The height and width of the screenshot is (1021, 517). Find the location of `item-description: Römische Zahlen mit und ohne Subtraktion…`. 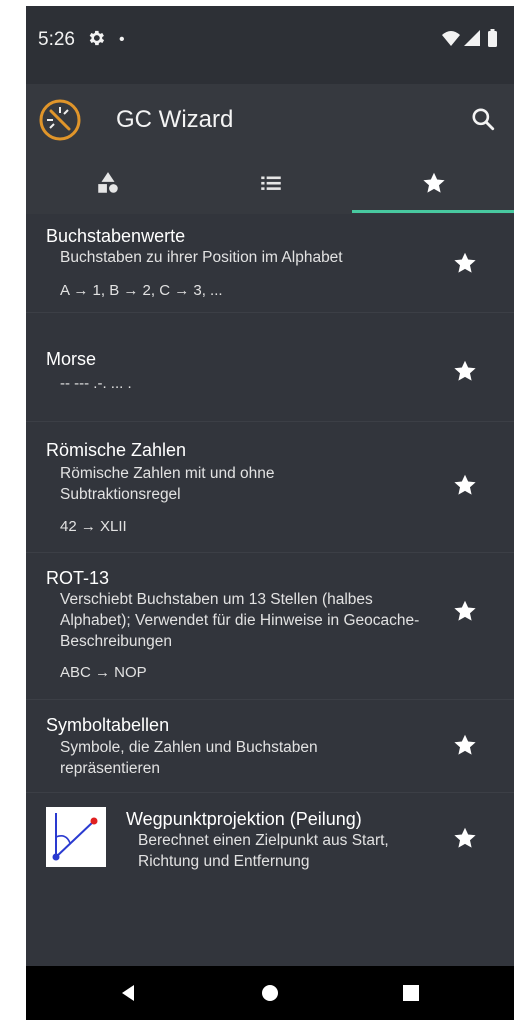

item-description: Römische Zahlen mit und ohne Subtraktion… is located at coordinates (167, 484).